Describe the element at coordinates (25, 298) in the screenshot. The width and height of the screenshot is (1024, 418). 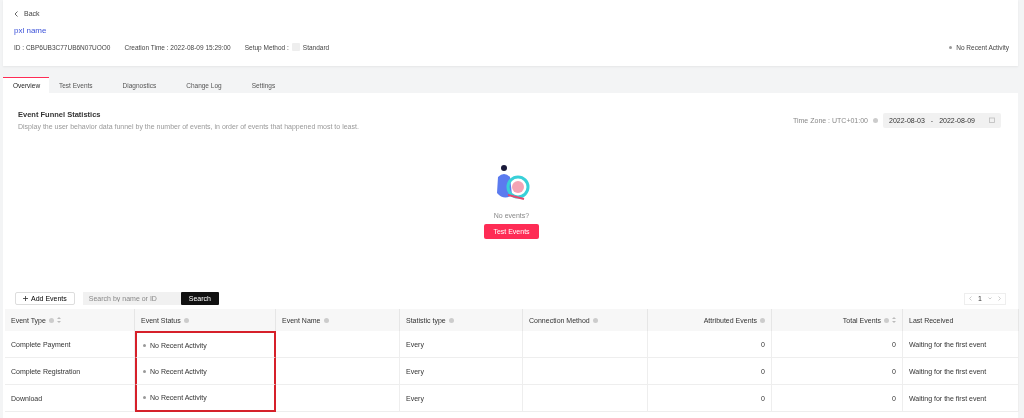
I see `plus-icon` at that location.